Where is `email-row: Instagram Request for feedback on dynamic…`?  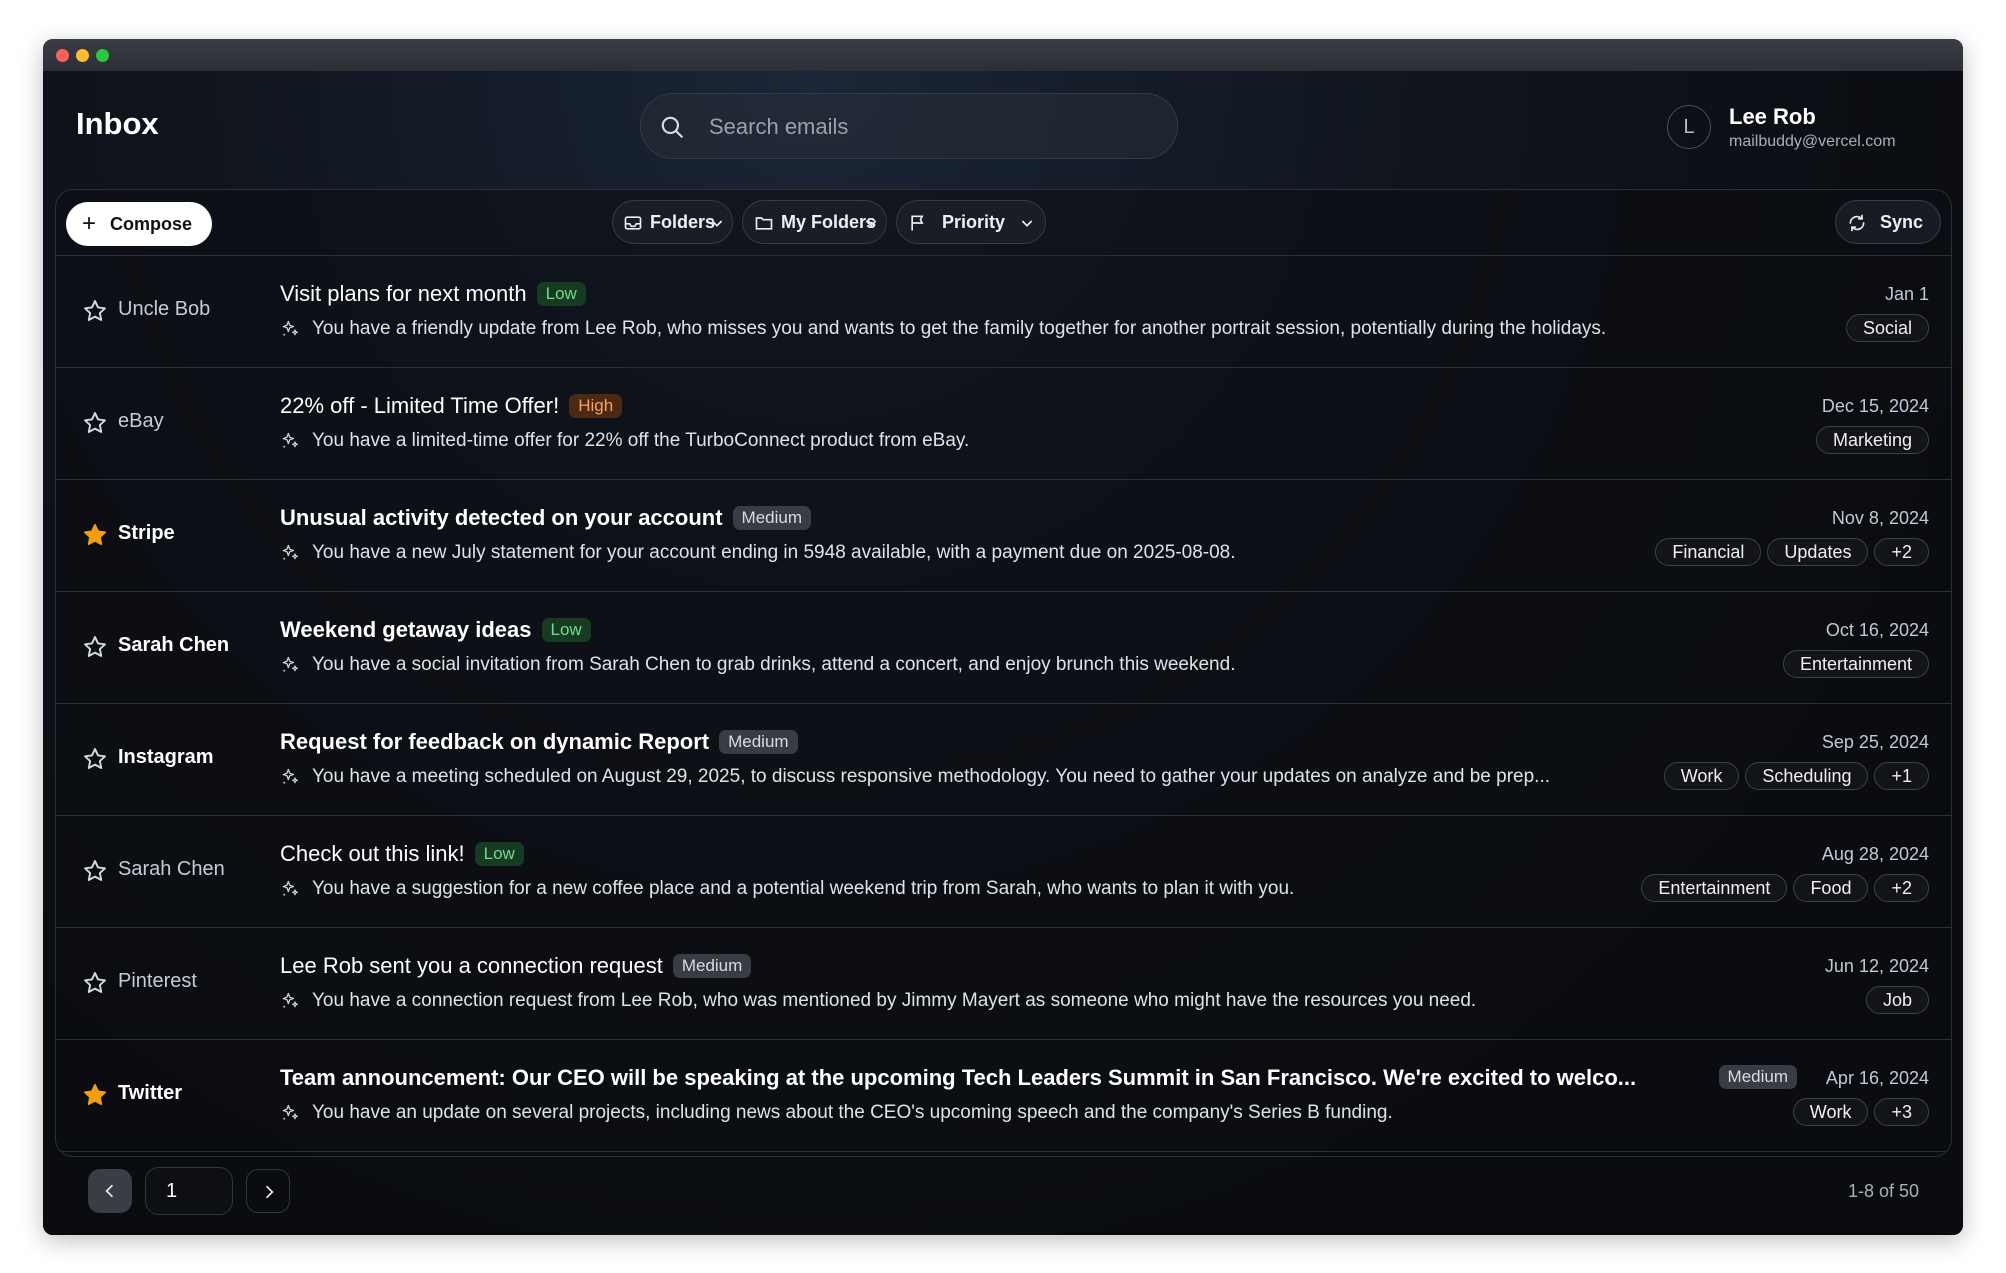
email-row: Instagram Request for feedback on dynamic… is located at coordinates (1003, 760).